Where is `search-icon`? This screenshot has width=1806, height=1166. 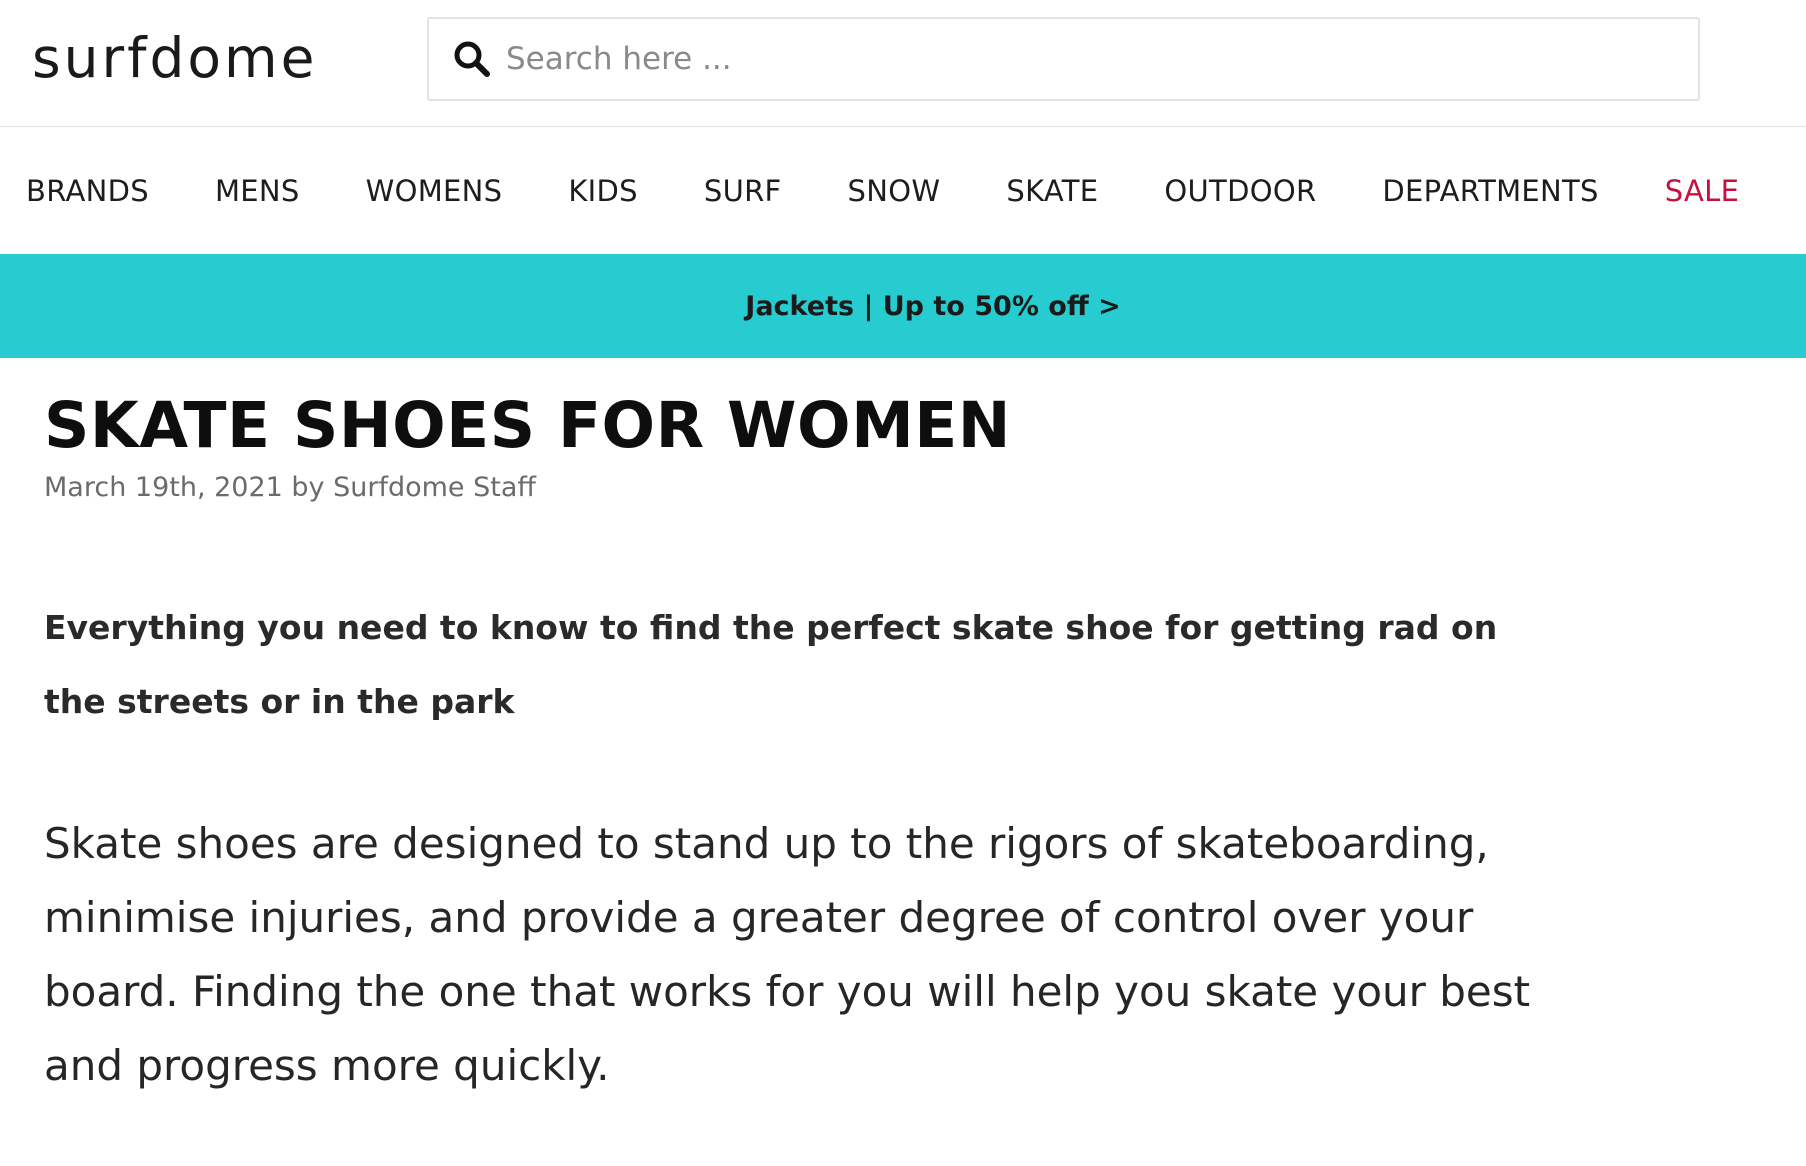 search-icon is located at coordinates (472, 59).